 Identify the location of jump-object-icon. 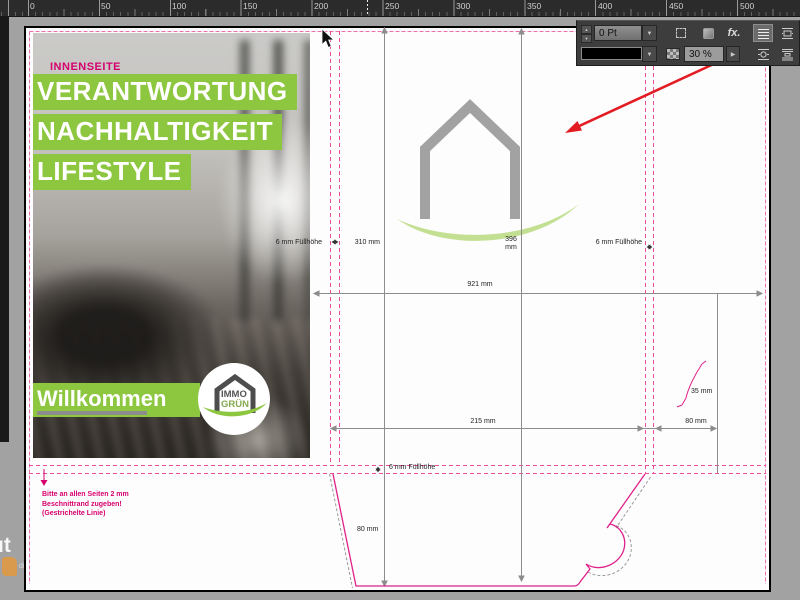
(787, 54).